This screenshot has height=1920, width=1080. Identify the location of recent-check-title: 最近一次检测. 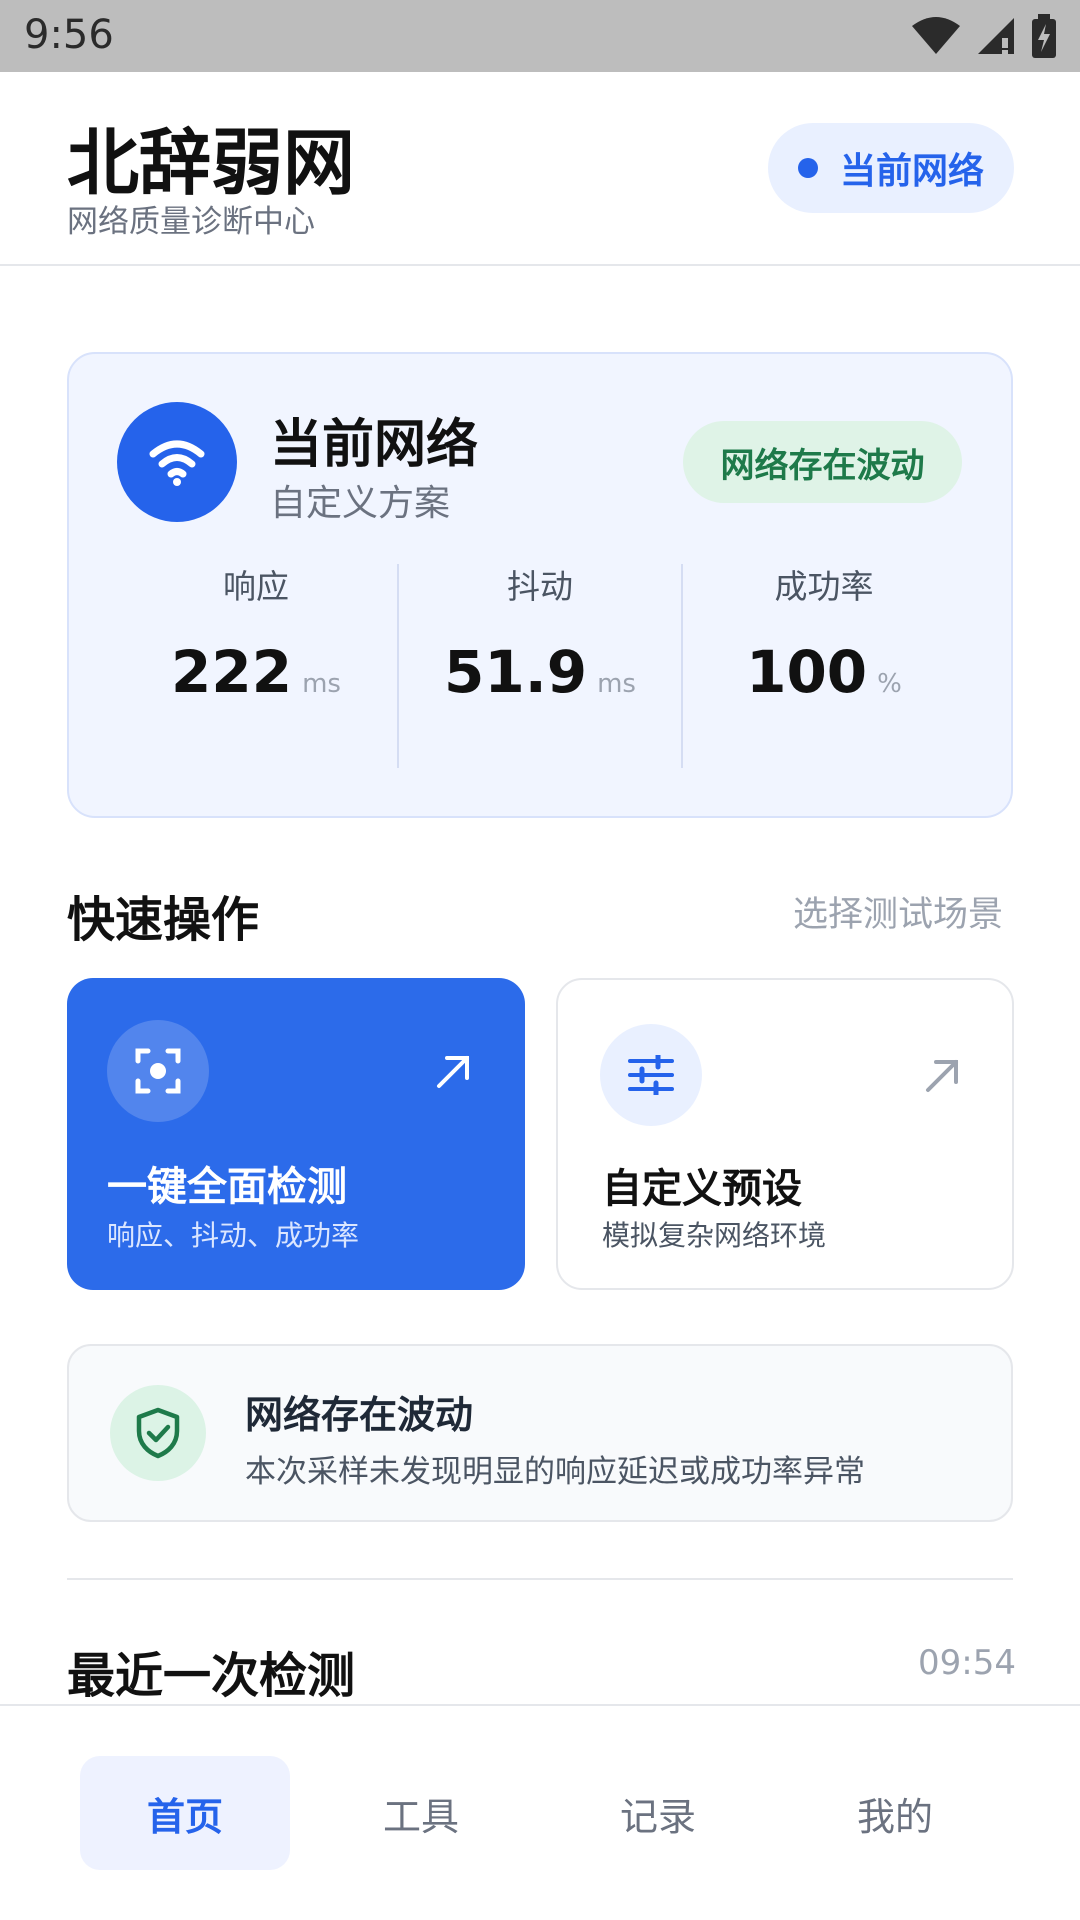
(211, 1676).